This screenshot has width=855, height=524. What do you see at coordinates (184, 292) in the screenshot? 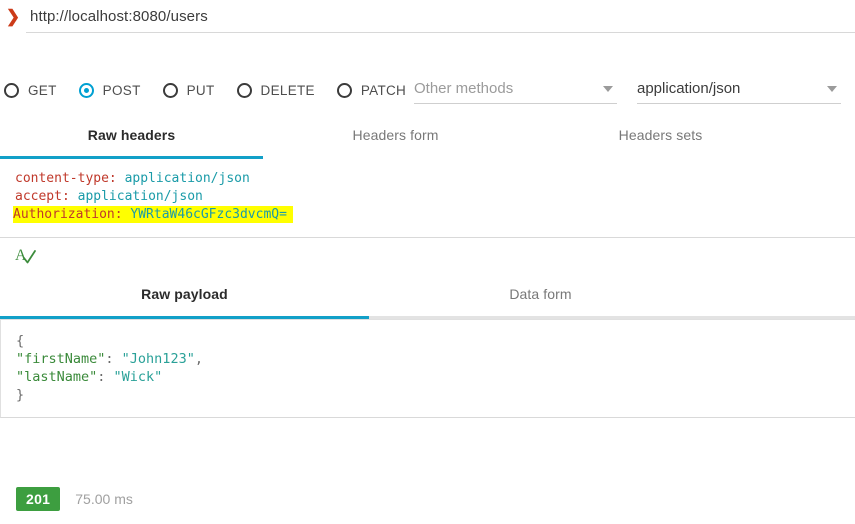
I see `tab-raw-payload: Raw payload` at bounding box center [184, 292].